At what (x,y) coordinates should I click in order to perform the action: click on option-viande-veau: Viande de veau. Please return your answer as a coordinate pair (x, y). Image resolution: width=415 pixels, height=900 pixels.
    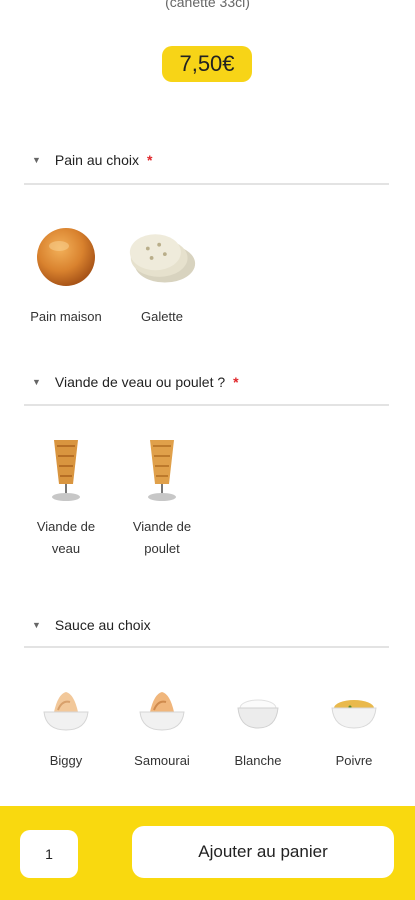
    Looking at the image, I should click on (66, 499).